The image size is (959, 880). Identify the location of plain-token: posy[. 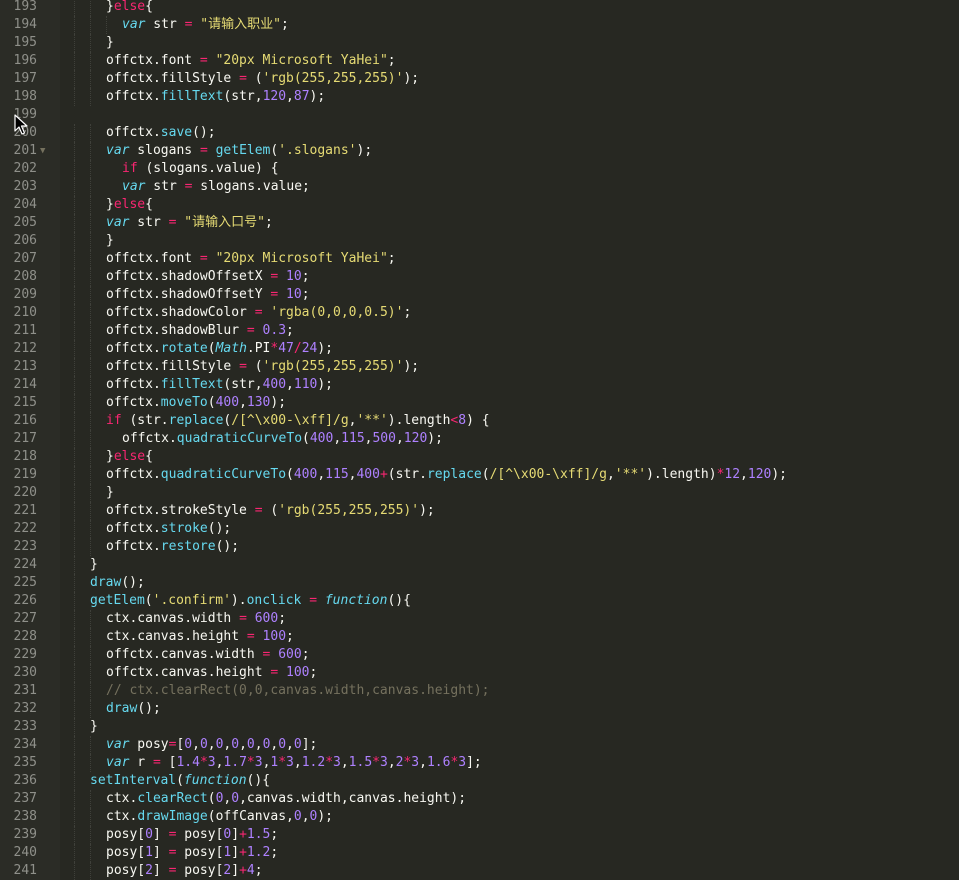
(200, 834).